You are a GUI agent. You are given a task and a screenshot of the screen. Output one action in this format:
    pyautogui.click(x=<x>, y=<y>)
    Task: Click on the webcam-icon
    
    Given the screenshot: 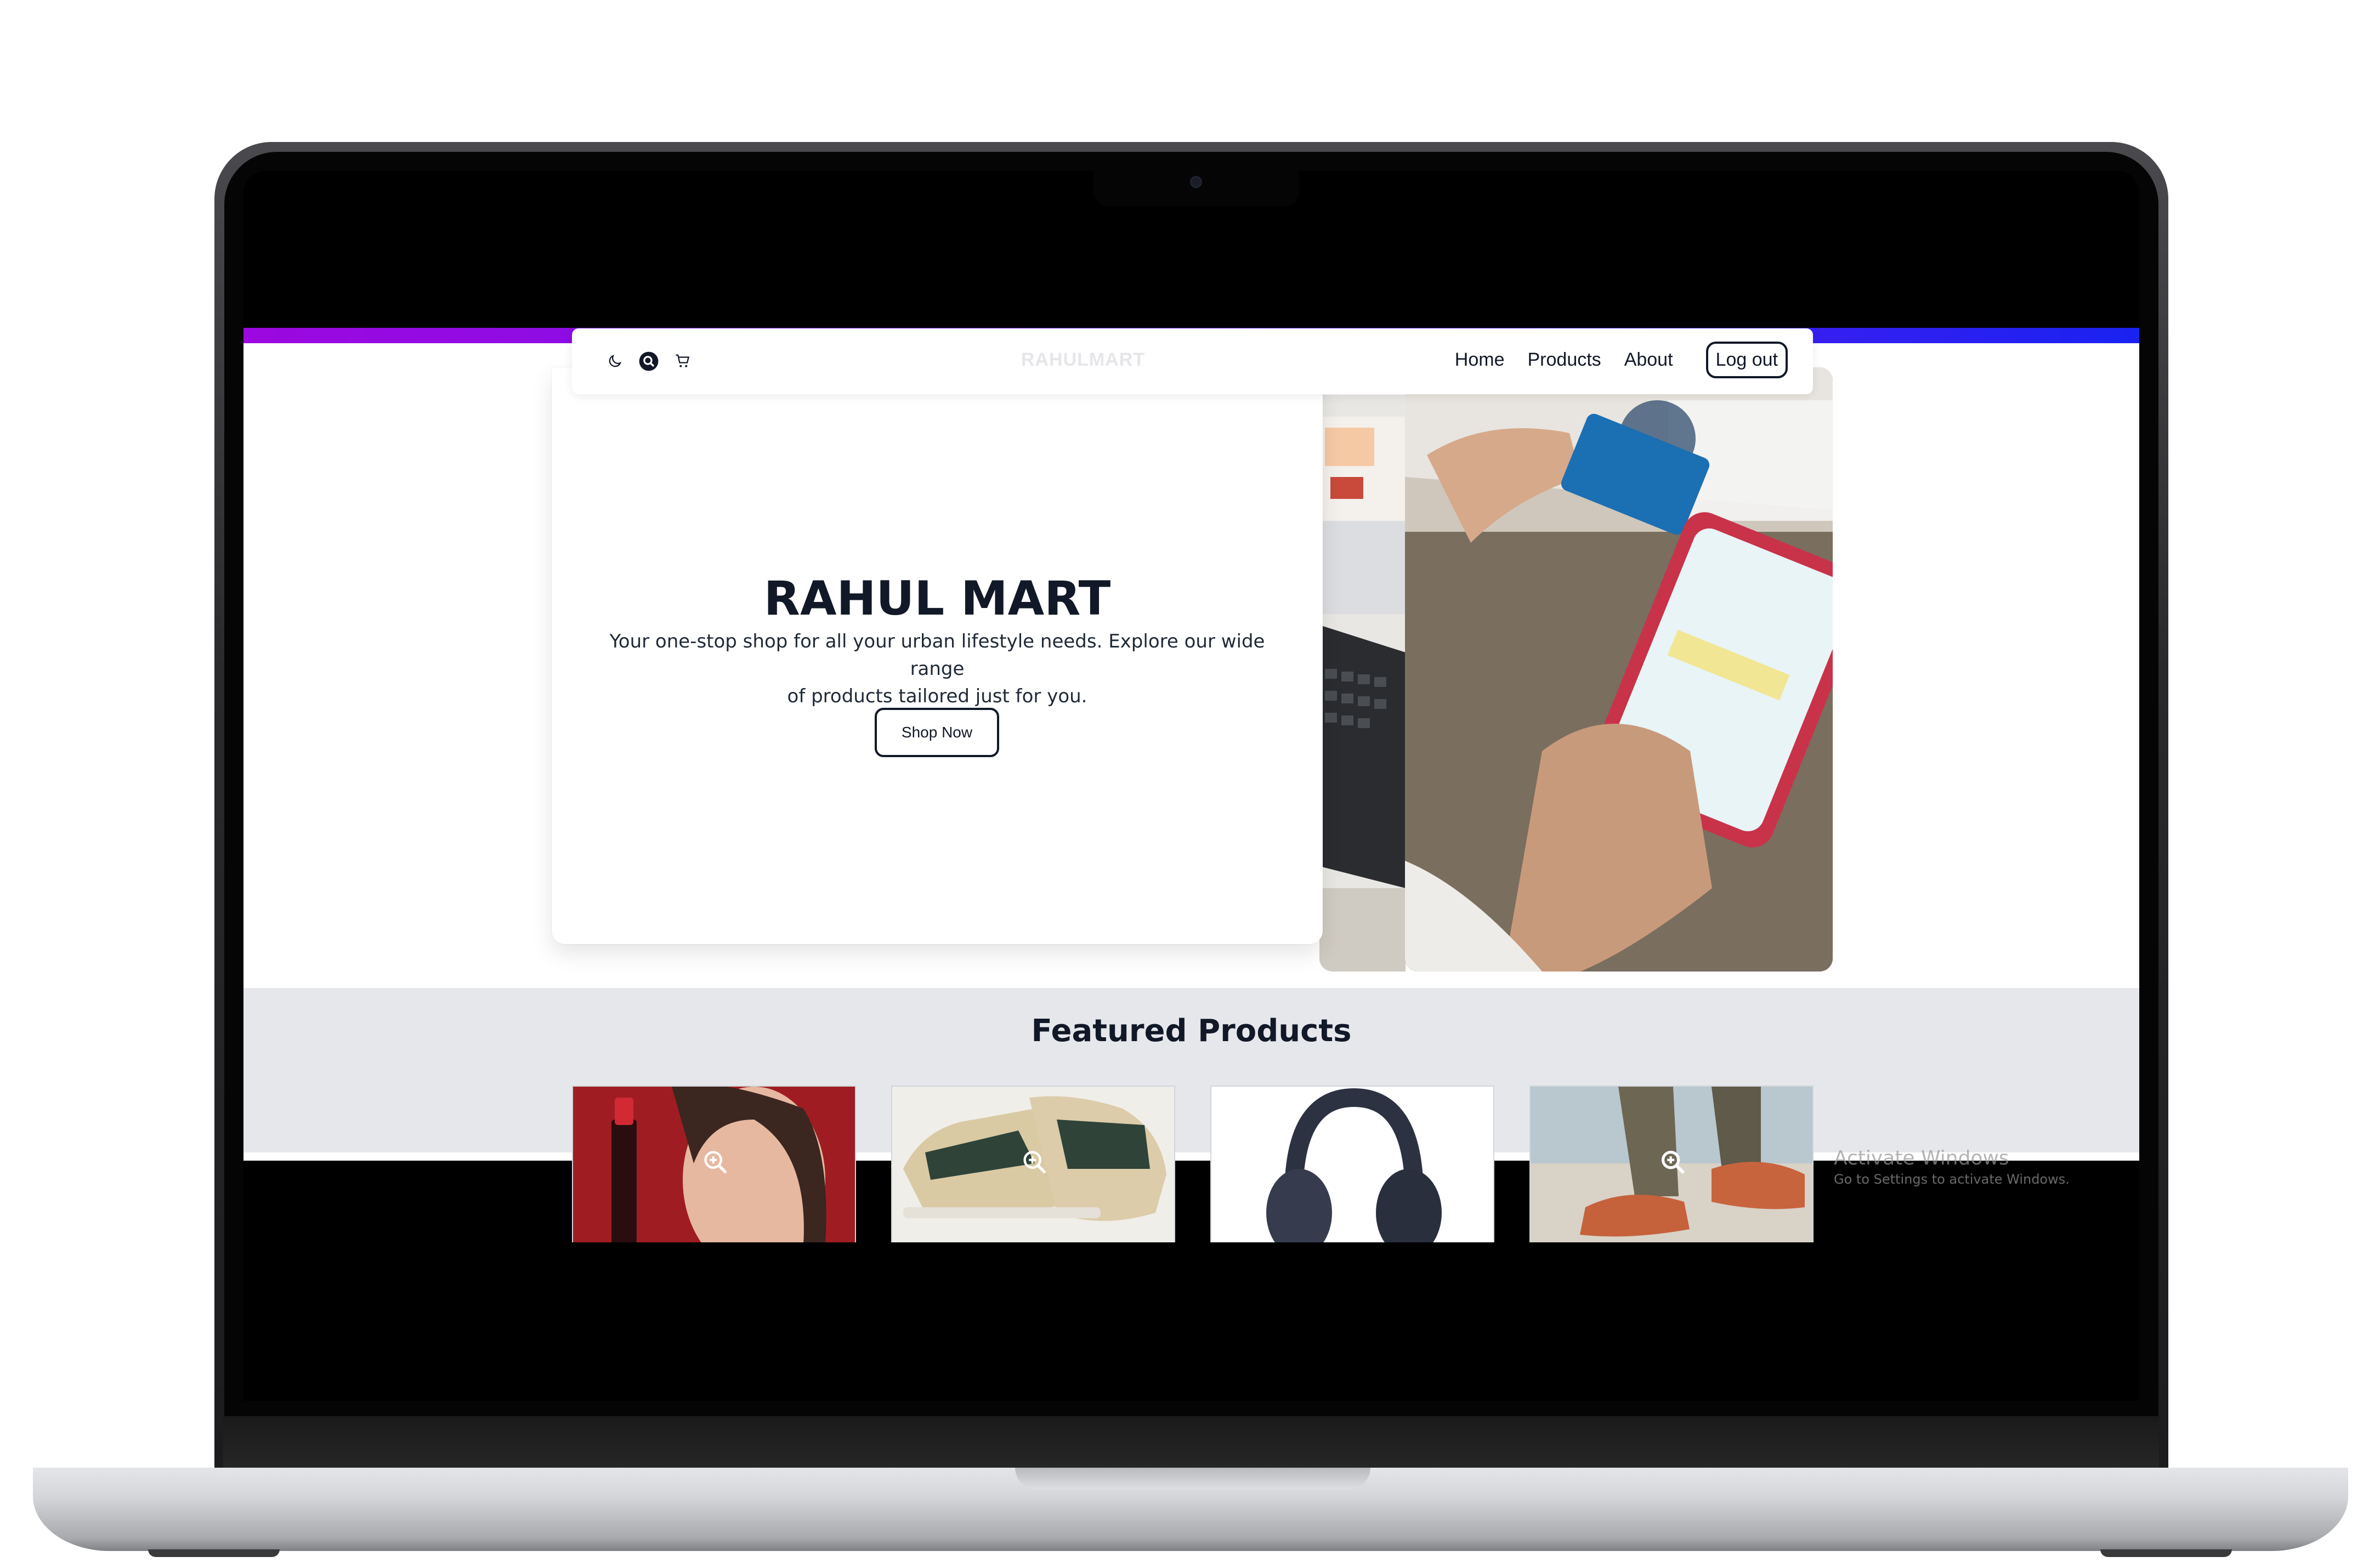 What is the action you would take?
    pyautogui.click(x=1196, y=182)
    